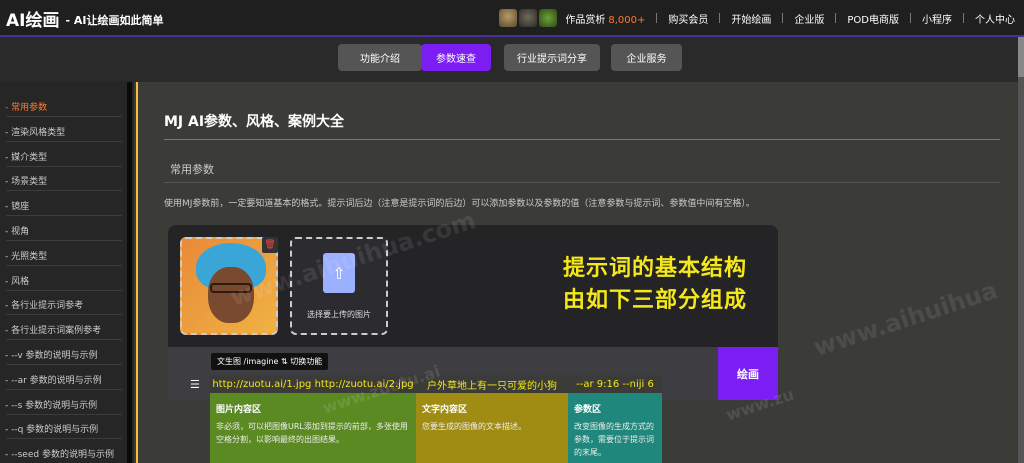  Describe the element at coordinates (231, 295) in the screenshot. I see `portrait-face` at that location.